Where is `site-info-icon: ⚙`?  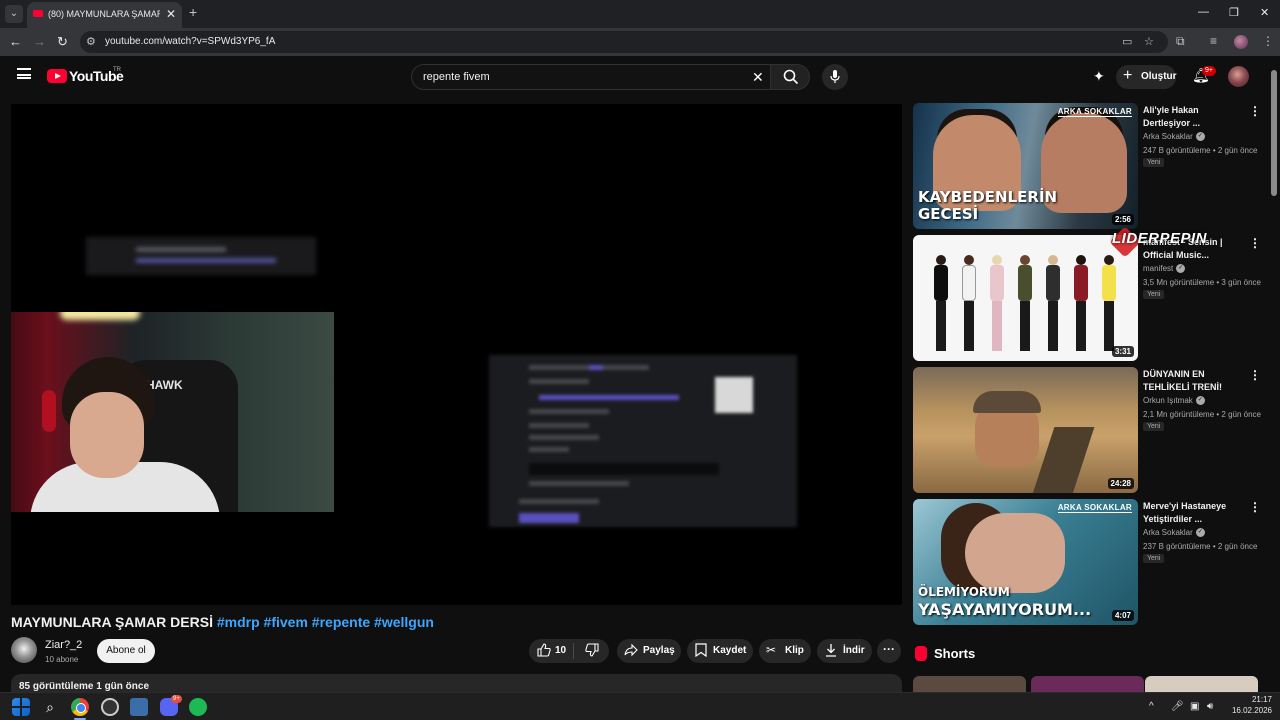
site-info-icon: ⚙ is located at coordinates (91, 41).